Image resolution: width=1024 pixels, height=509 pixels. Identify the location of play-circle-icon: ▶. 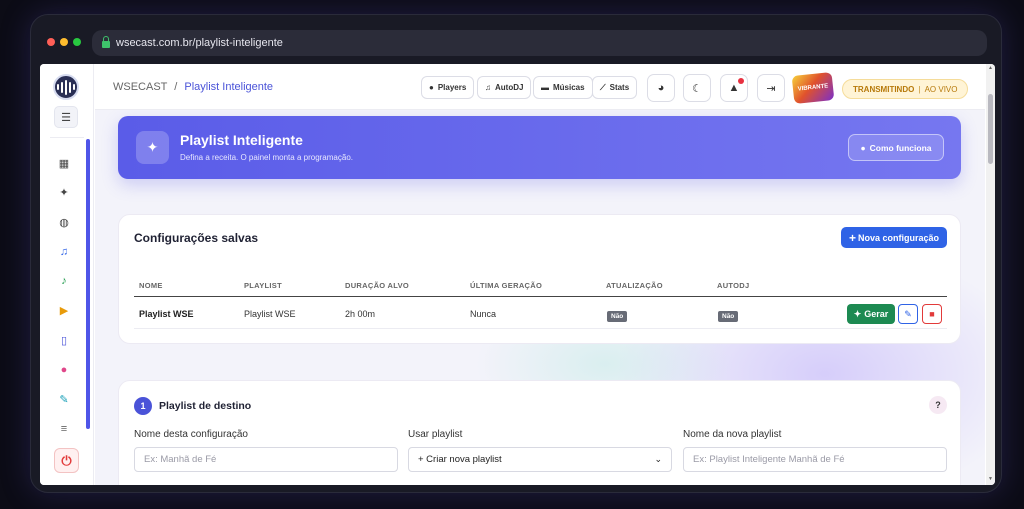
(64, 311).